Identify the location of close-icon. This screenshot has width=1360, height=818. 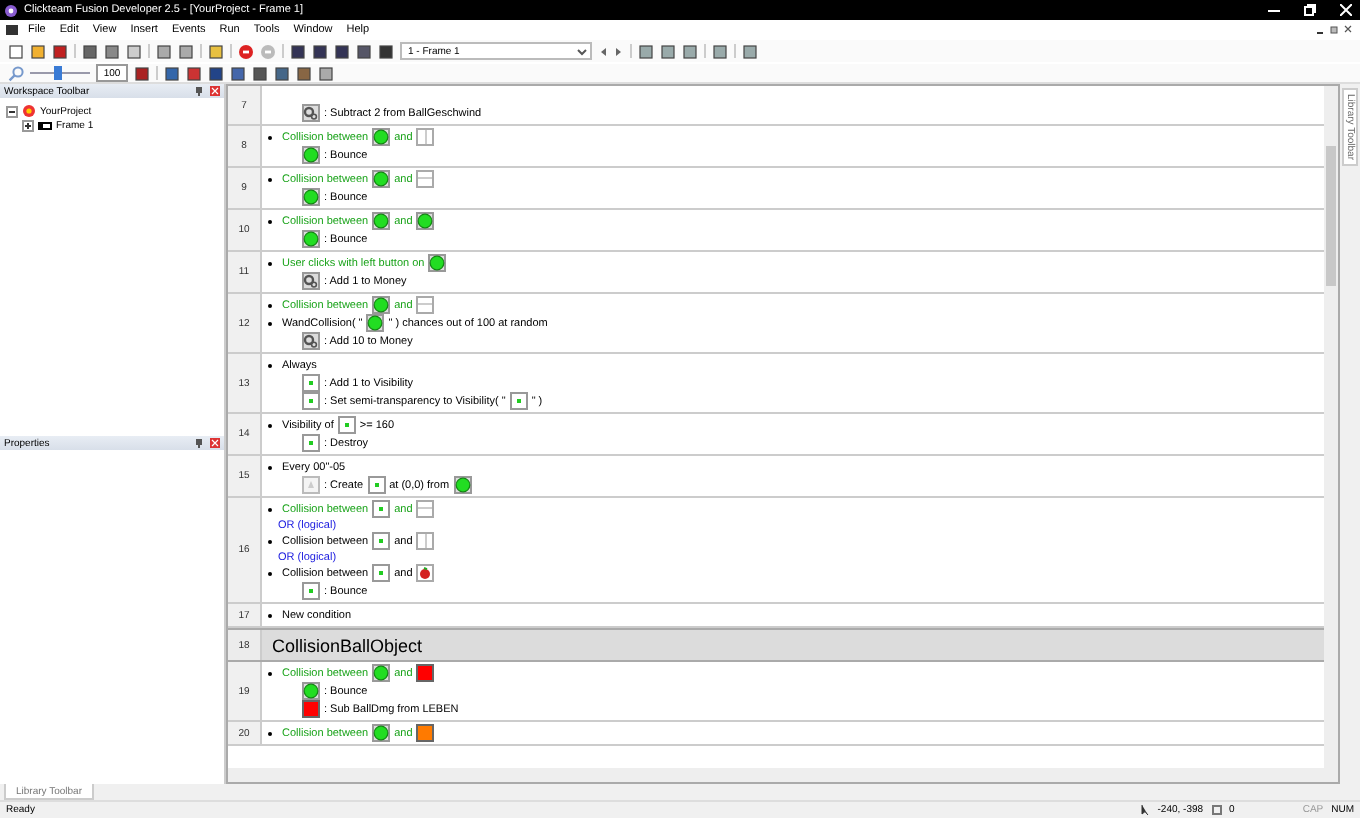
(1348, 29).